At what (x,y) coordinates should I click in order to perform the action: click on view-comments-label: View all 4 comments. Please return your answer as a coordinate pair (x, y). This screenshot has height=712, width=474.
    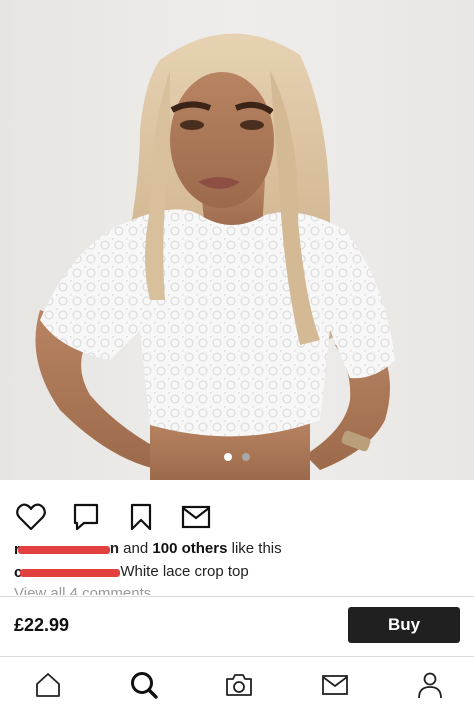
    Looking at the image, I should click on (83, 590).